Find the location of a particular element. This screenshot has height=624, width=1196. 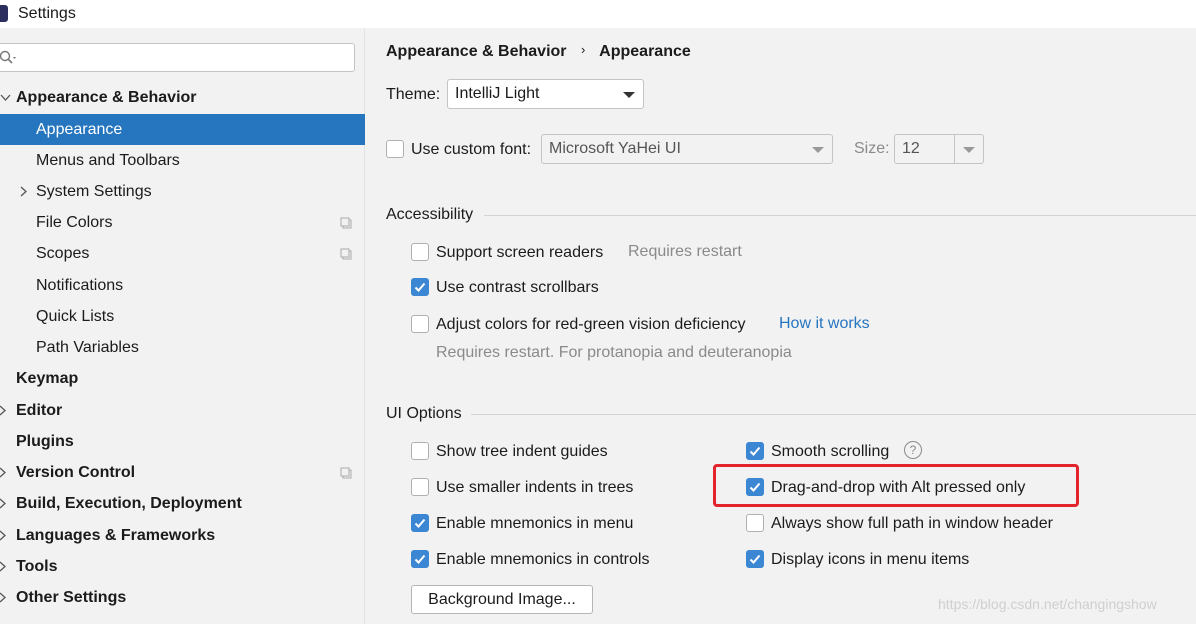

size-dropdown: 12 is located at coordinates (939, 149).